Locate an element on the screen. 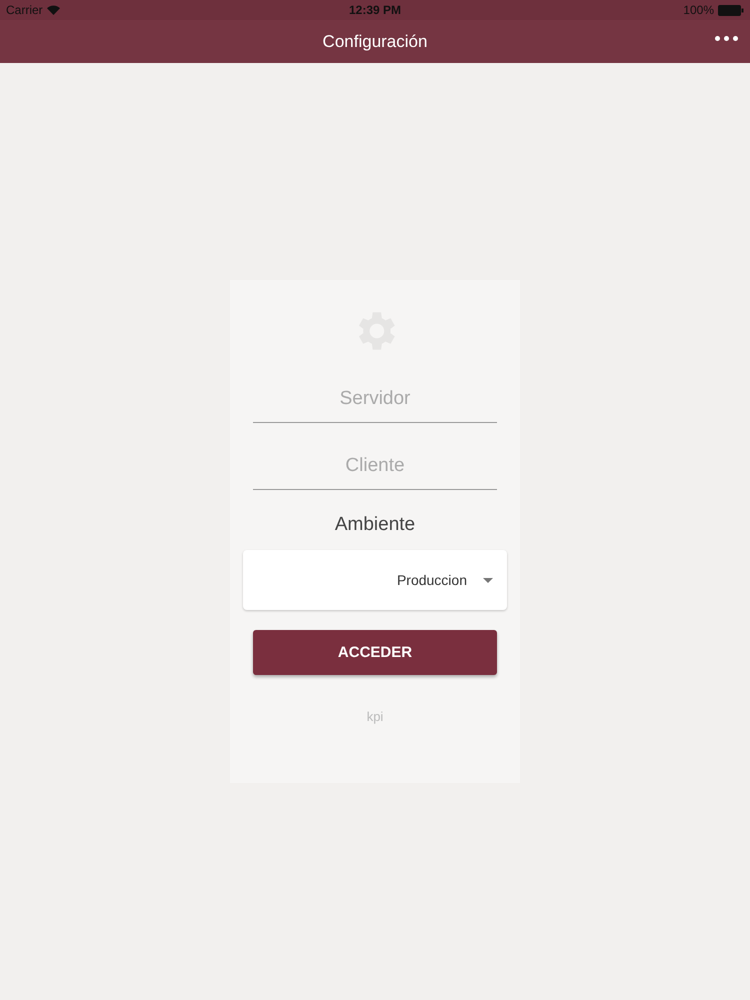  carrier-label: Carrier is located at coordinates (24, 10).